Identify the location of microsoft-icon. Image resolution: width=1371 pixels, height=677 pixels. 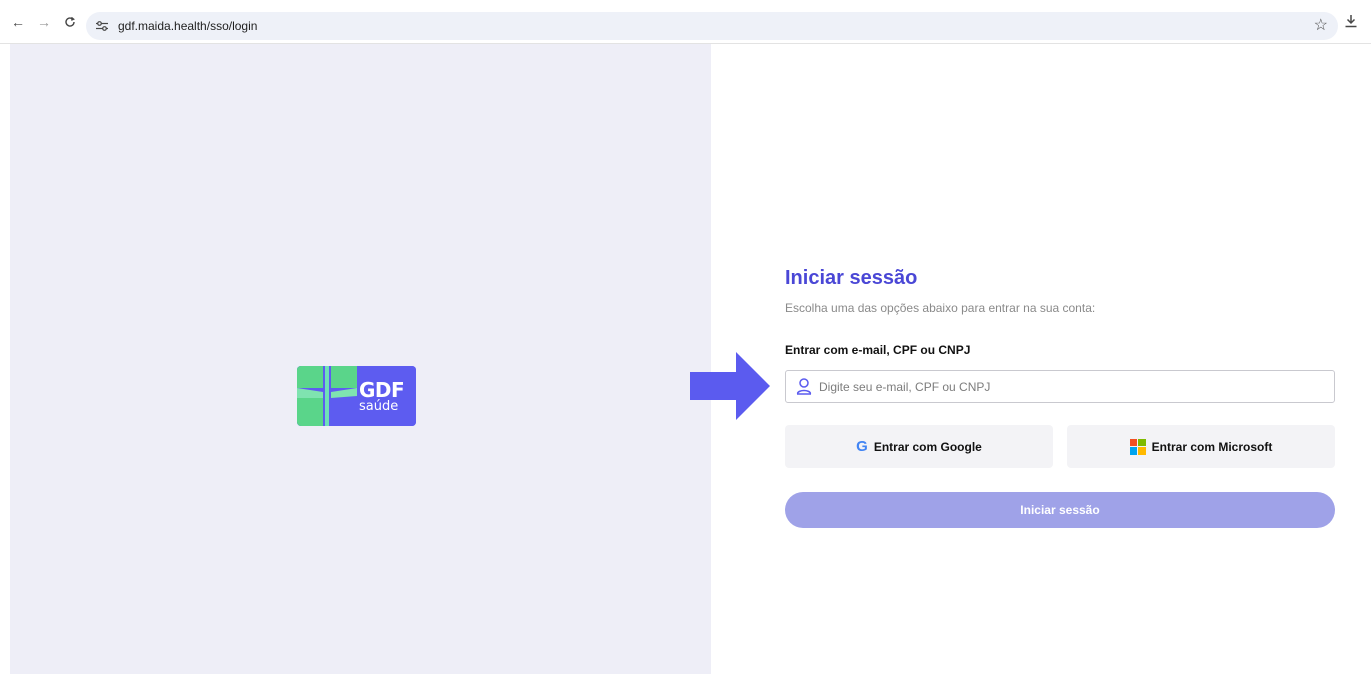
(1137, 446).